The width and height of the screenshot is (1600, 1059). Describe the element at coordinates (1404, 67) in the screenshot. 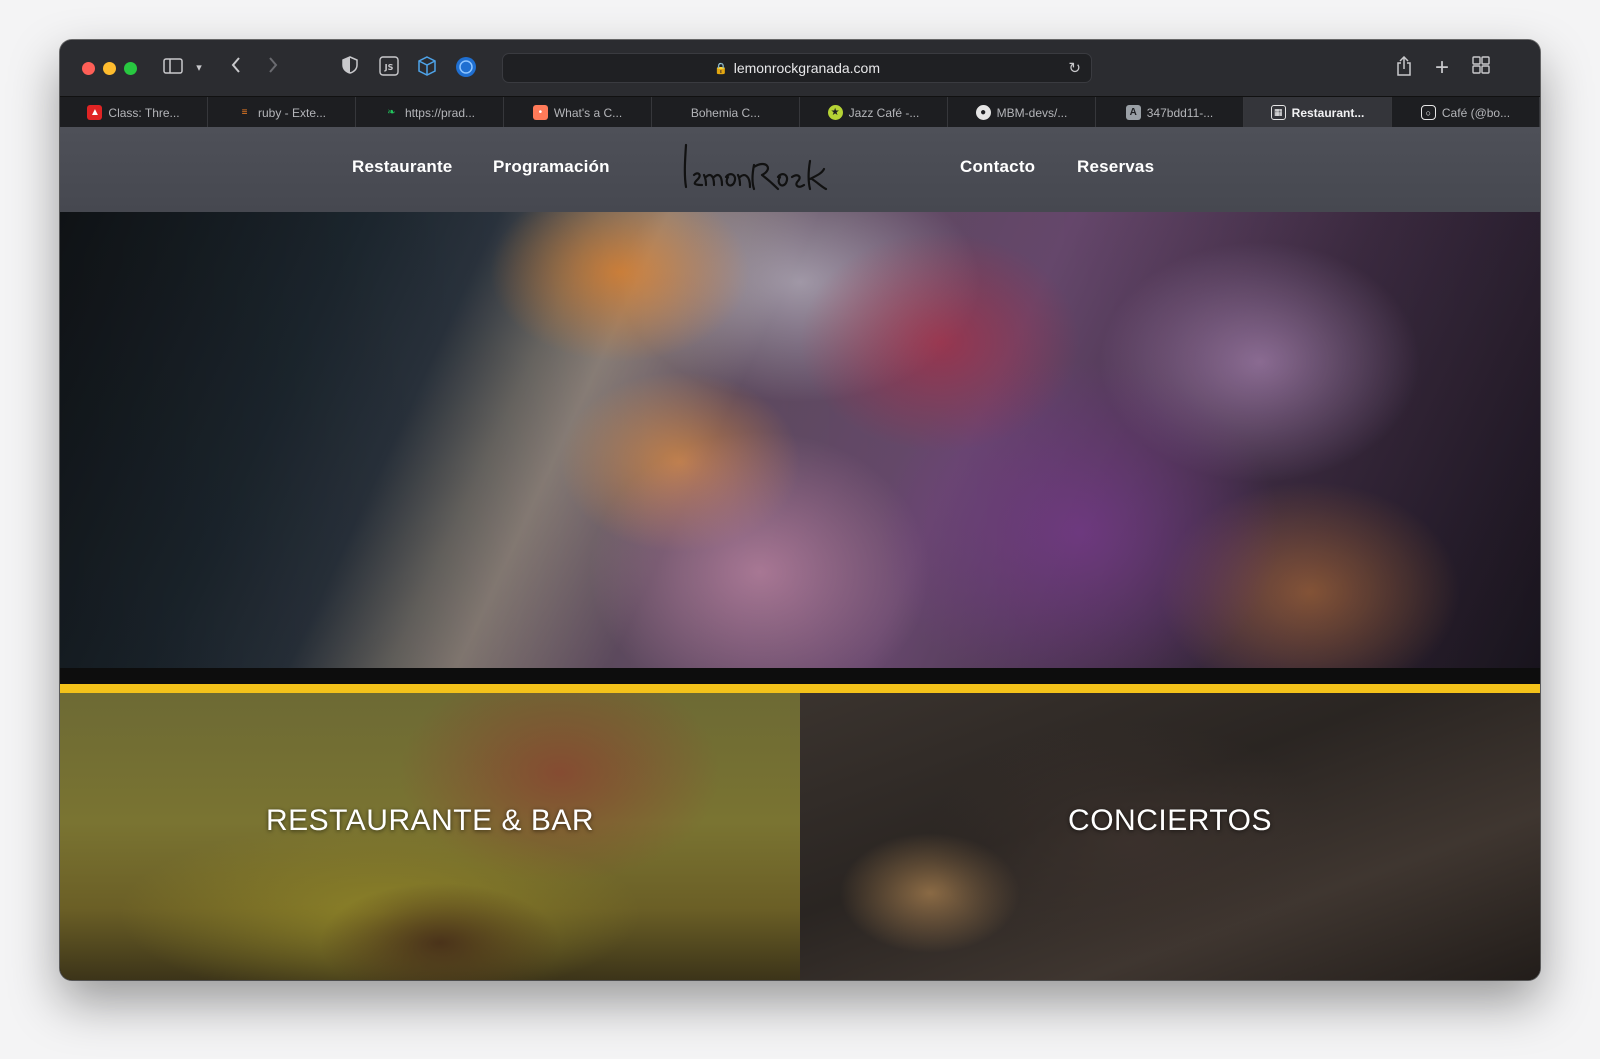

I see `share-icon` at that location.